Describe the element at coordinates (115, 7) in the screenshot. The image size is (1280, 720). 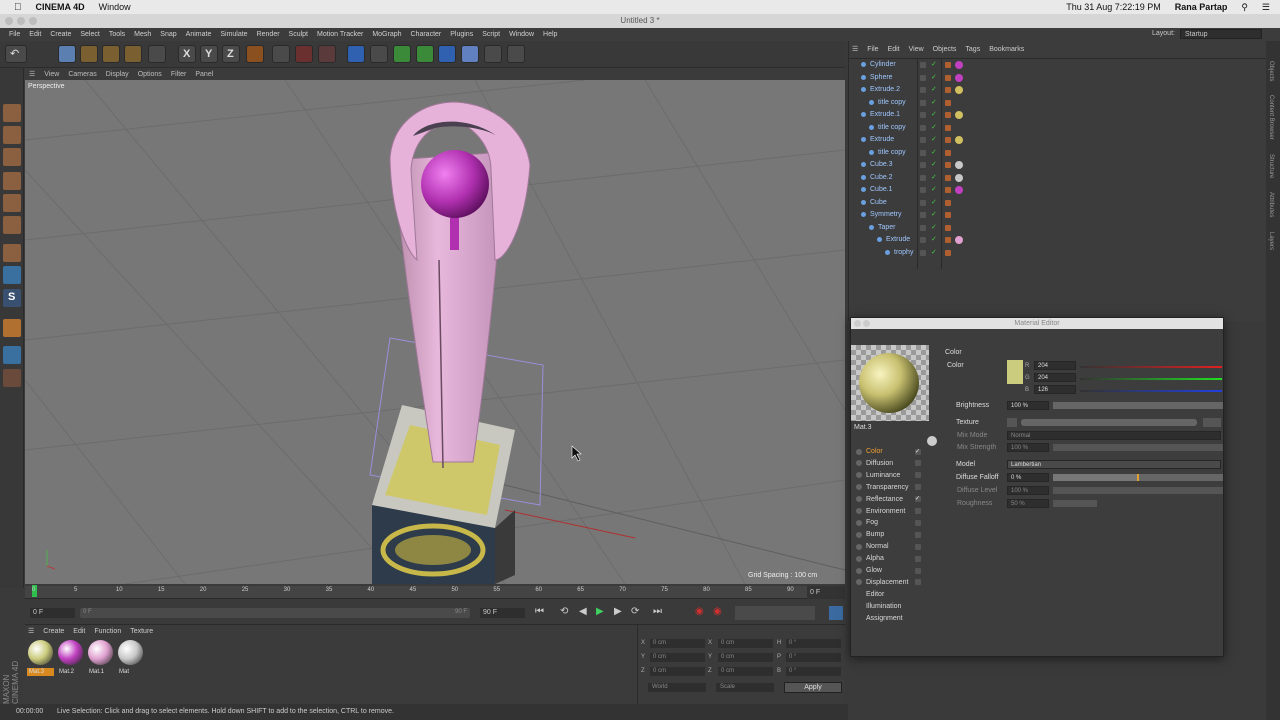
I see `window-menu: Window` at that location.